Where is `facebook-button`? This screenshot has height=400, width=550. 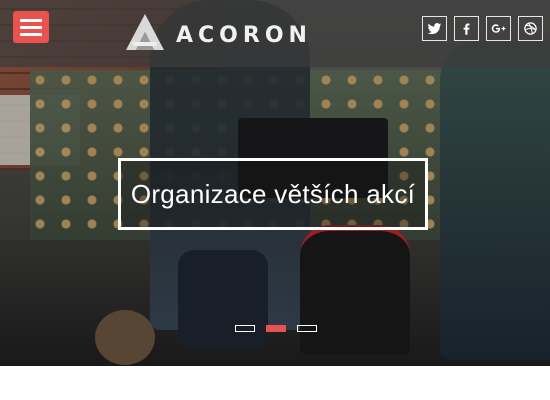
facebook-button is located at coordinates (466, 28).